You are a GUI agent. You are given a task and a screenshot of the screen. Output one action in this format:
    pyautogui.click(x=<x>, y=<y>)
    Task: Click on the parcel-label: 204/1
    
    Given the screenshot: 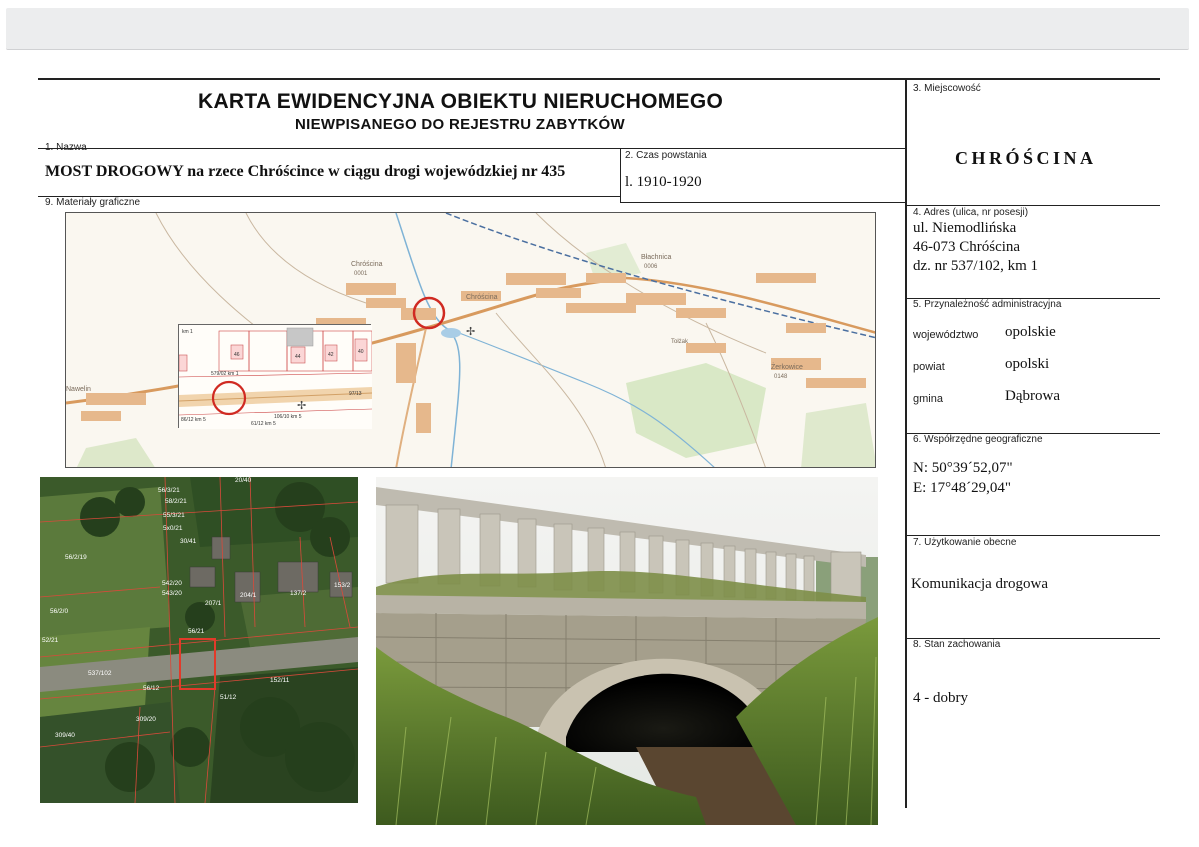 What is the action you would take?
    pyautogui.click(x=248, y=595)
    